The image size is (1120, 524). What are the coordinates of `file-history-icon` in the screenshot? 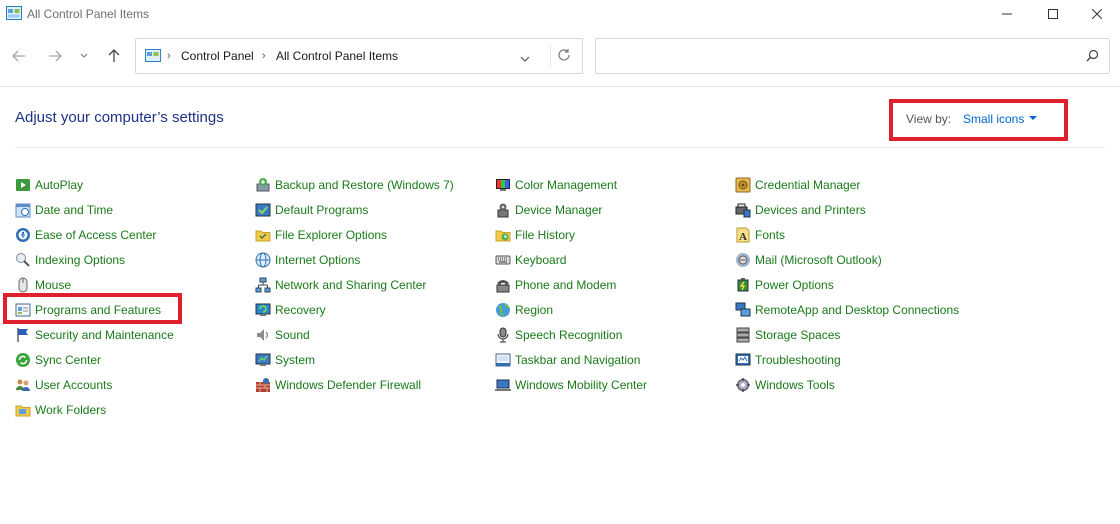 It's located at (503, 236).